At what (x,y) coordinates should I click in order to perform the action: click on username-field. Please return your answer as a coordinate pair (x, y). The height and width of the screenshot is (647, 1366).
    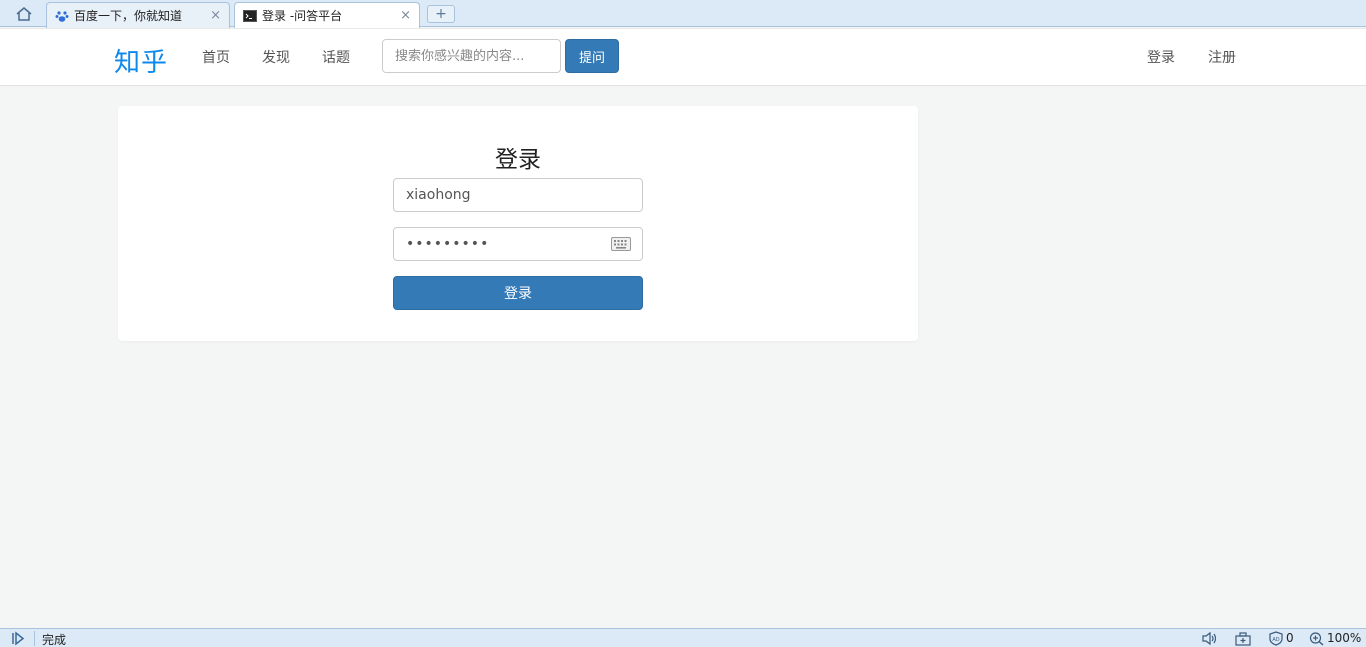
    Looking at the image, I should click on (518, 195).